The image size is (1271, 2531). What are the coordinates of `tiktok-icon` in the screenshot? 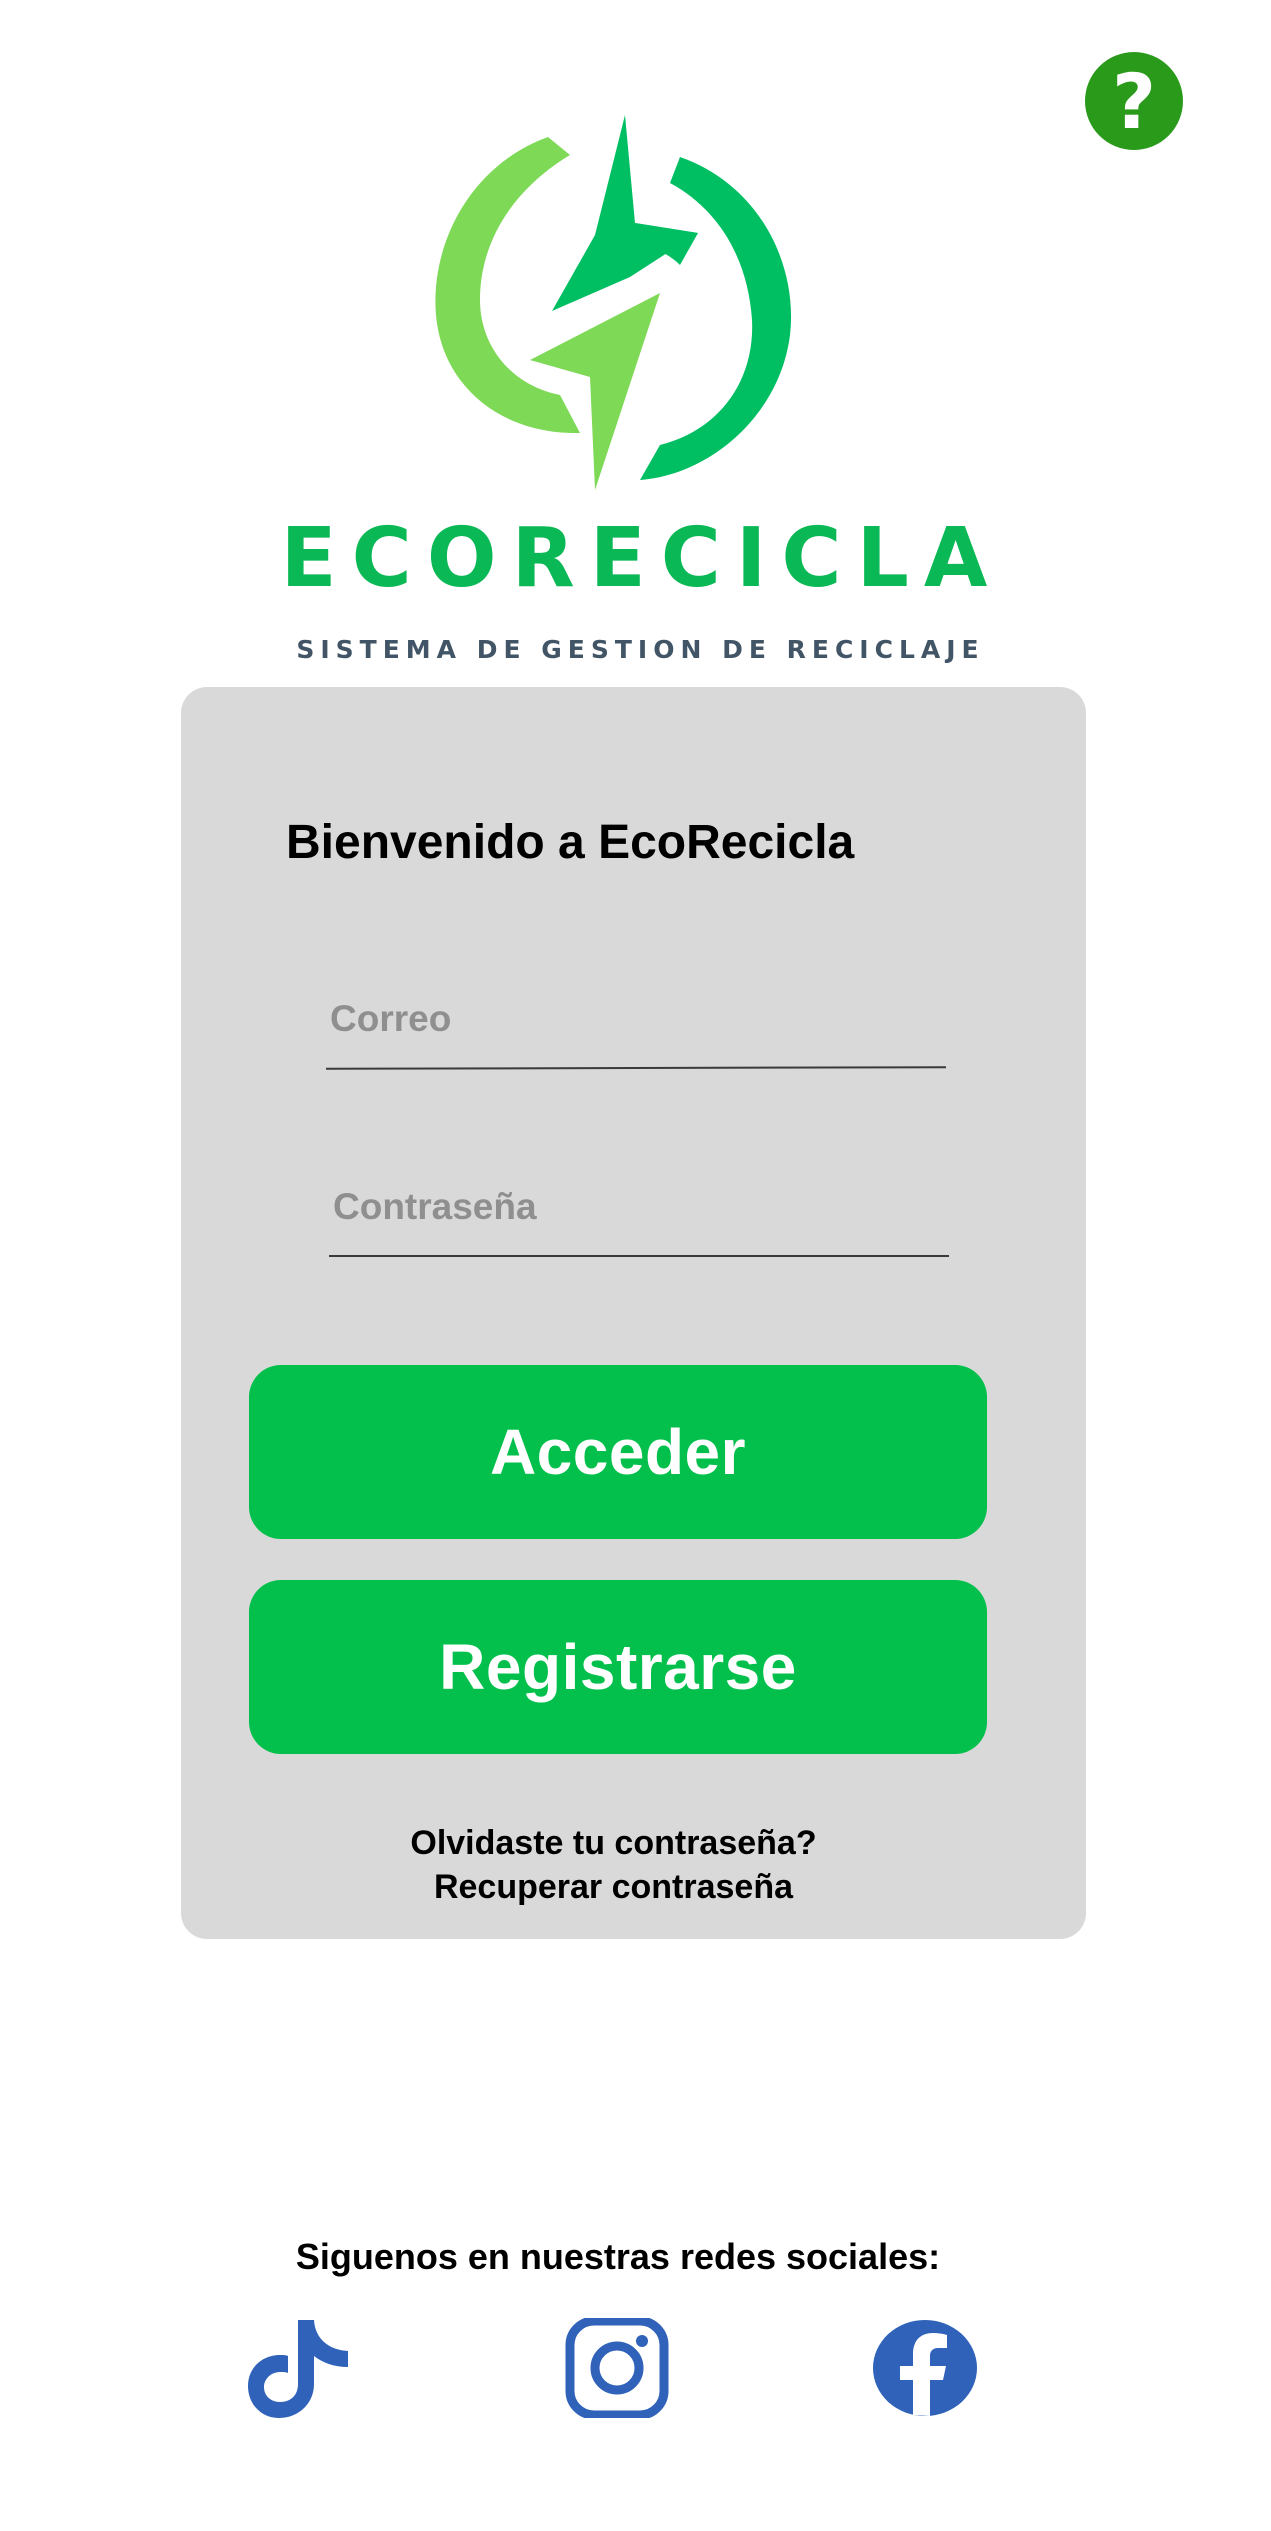 It's located at (303, 2368).